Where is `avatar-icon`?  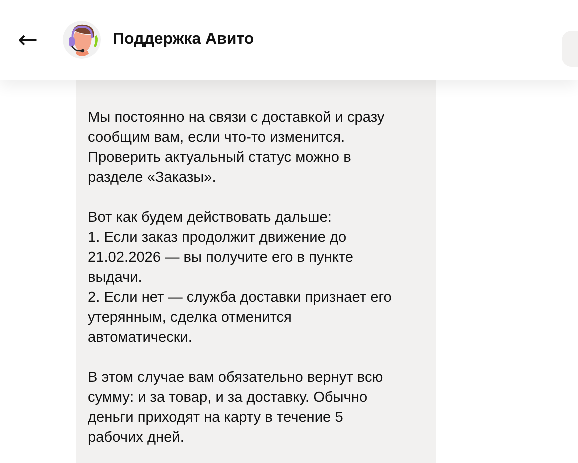
avatar-icon is located at coordinates (82, 40).